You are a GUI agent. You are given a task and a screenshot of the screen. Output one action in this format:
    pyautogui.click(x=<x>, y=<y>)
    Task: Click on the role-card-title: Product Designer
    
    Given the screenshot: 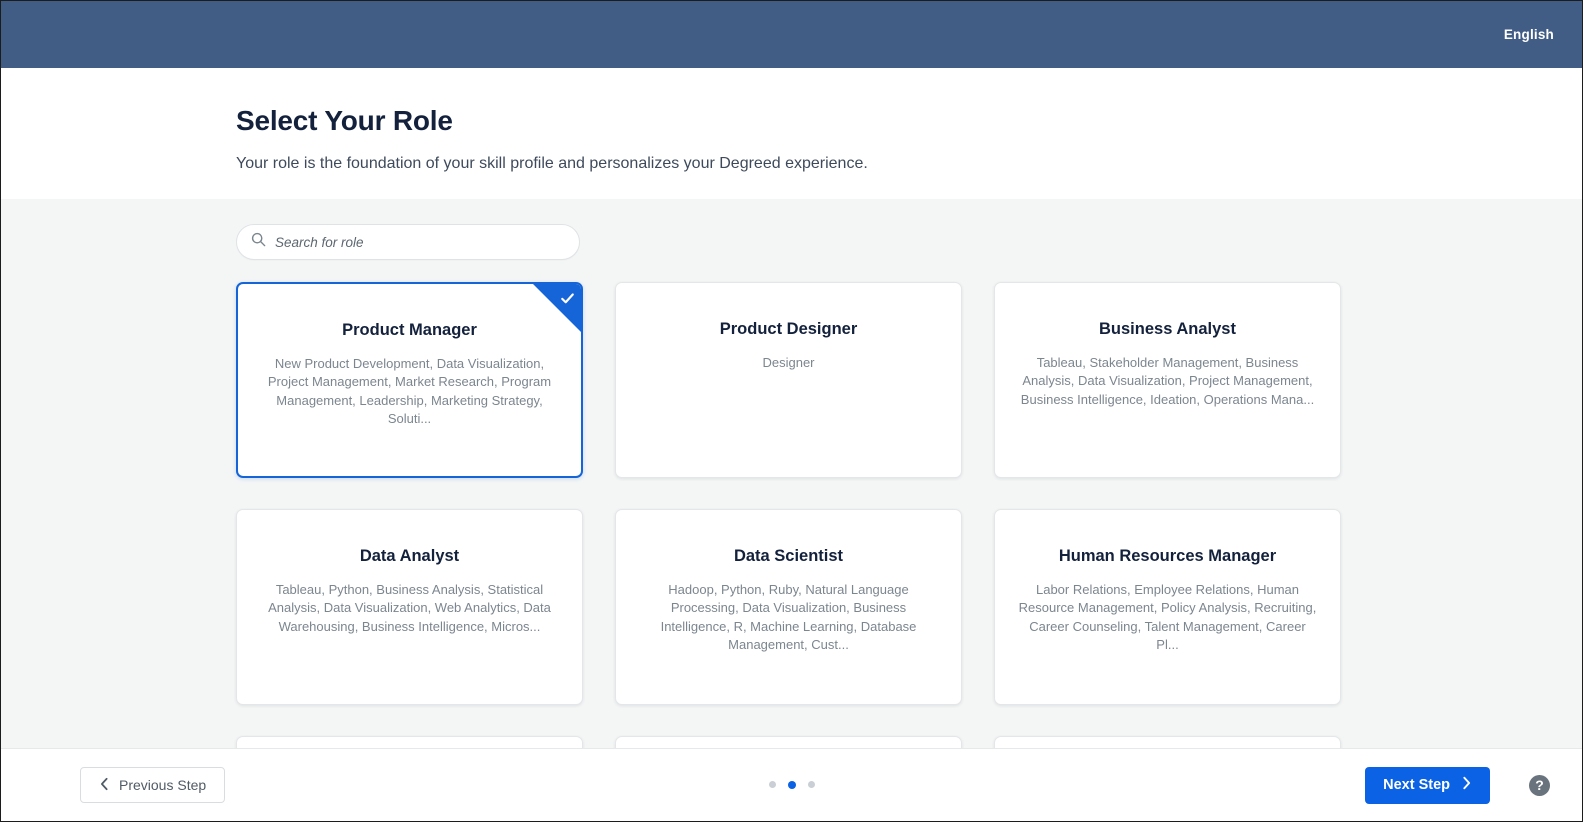 What is the action you would take?
    pyautogui.click(x=788, y=329)
    